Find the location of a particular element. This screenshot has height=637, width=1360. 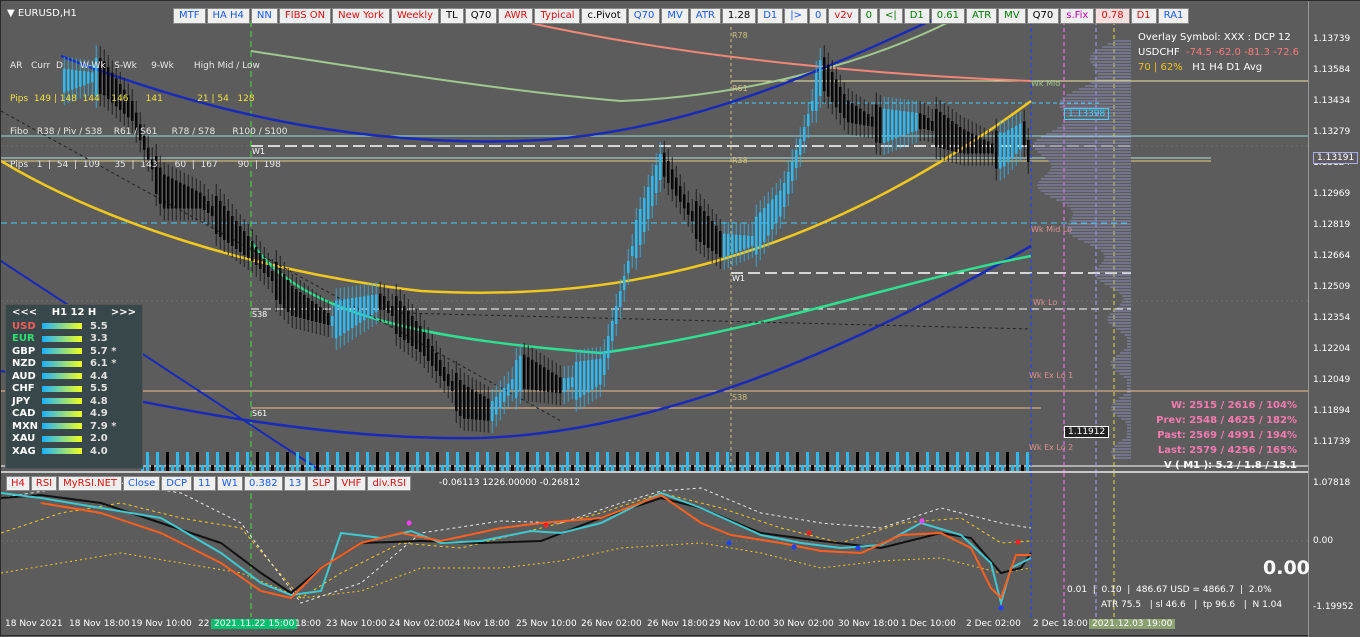

time-axis-label: 26 Nov 02:00 is located at coordinates (611, 624).